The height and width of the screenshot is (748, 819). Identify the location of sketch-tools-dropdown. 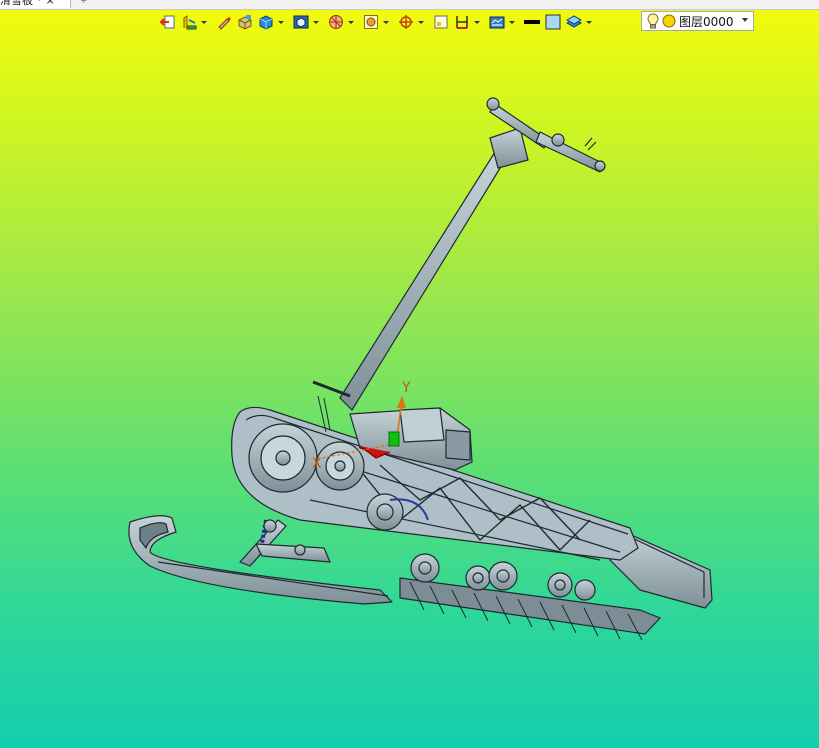
(204, 22).